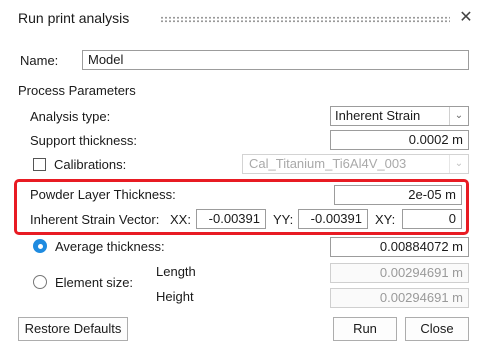 The image size is (480, 349). I want to click on name-label: Name:, so click(39, 60).